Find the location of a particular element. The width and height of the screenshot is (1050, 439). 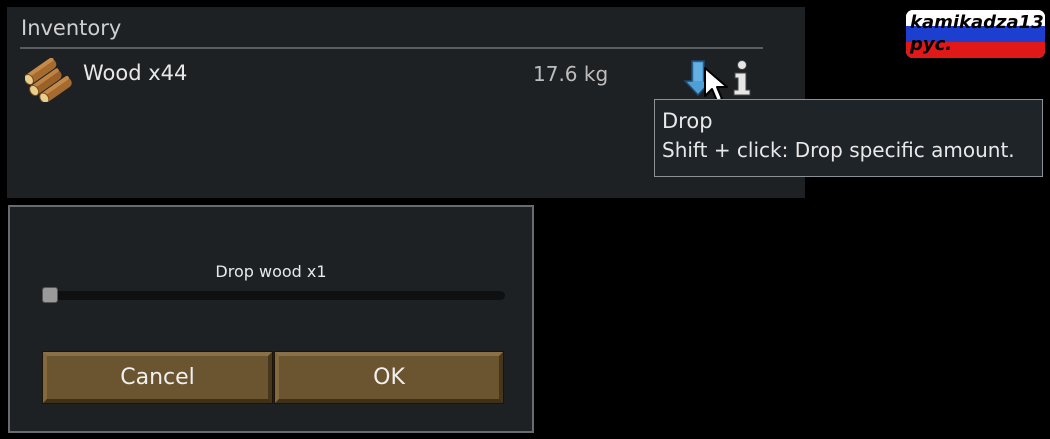

item-name: Wood x44 is located at coordinates (135, 73).